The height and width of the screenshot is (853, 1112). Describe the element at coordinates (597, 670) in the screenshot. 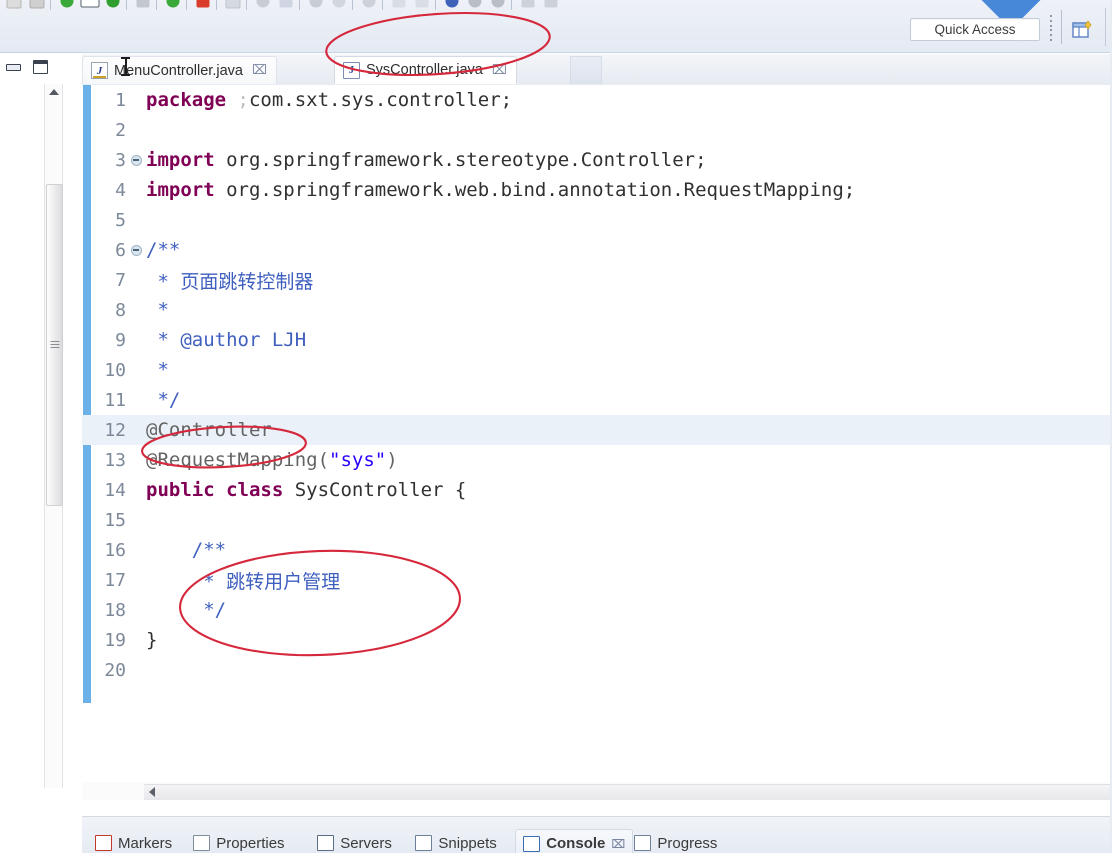

I see `code-line: 20` at that location.